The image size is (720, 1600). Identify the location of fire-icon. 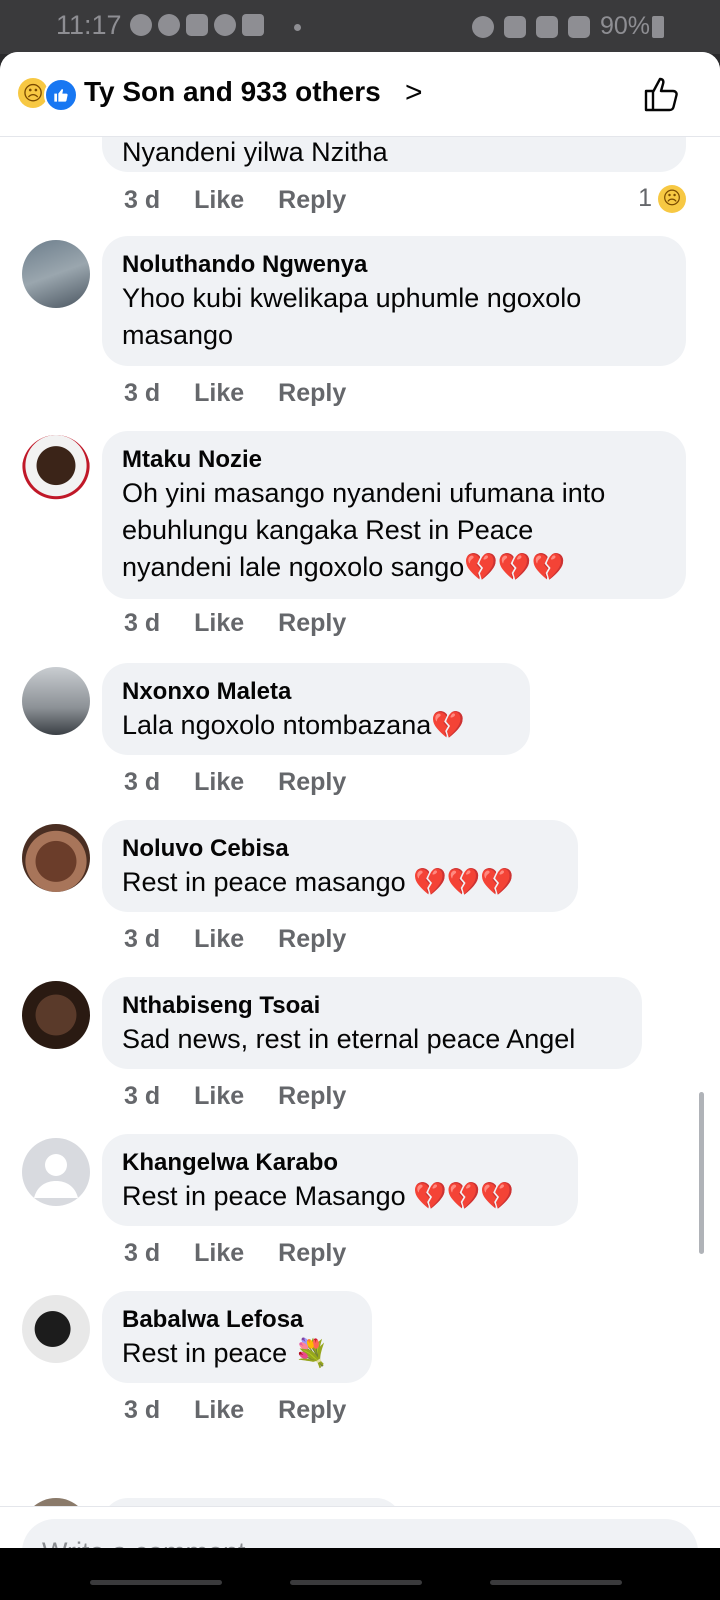
(225, 25).